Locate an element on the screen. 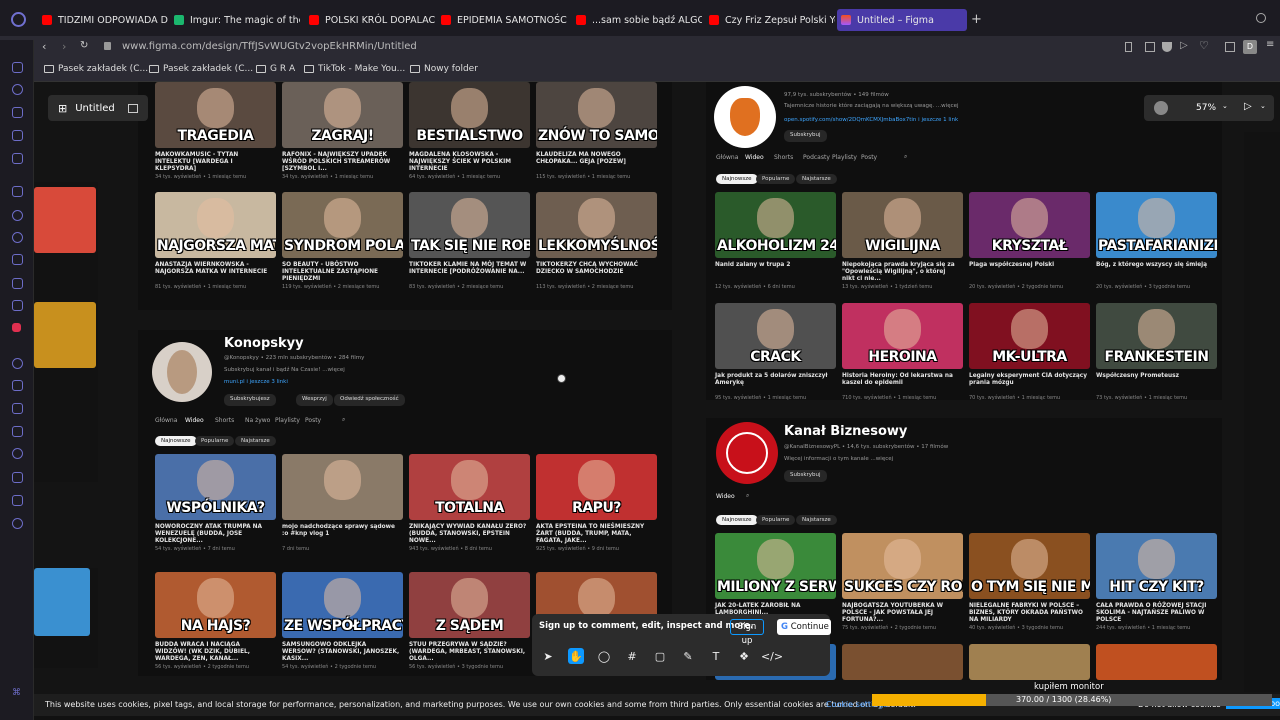 Image resolution: width=1280 pixels, height=720 pixels. reload-icon: ↻ is located at coordinates (84, 45).